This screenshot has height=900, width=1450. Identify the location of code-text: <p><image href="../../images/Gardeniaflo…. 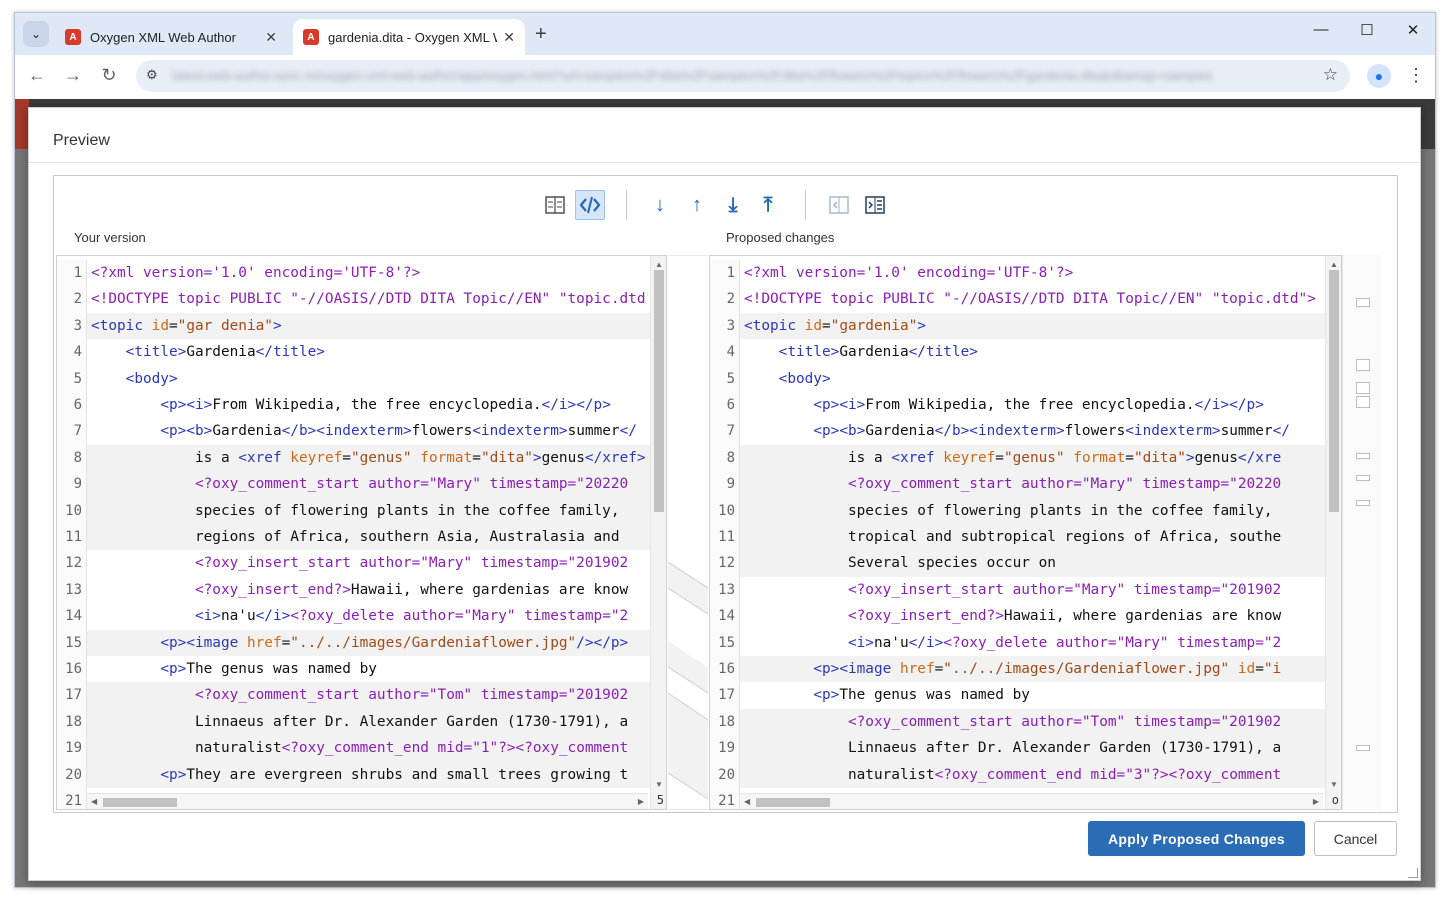
(394, 642).